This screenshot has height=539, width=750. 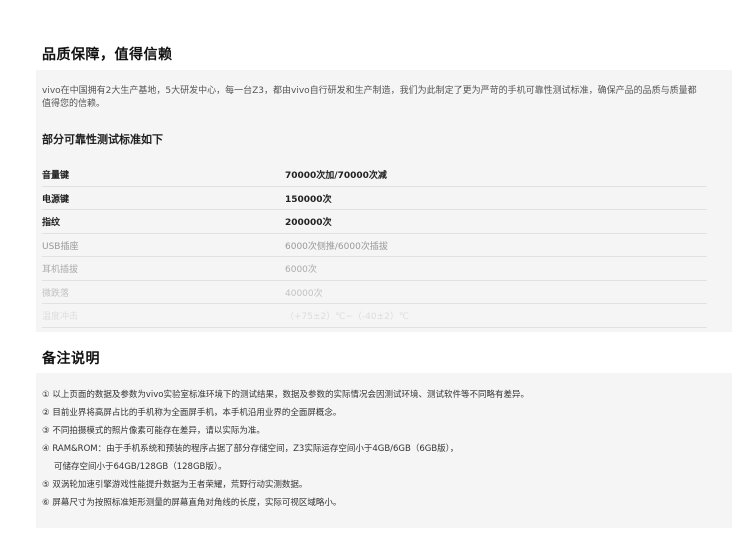 I want to click on quality-title: 品质保障，值得信赖, so click(x=107, y=55).